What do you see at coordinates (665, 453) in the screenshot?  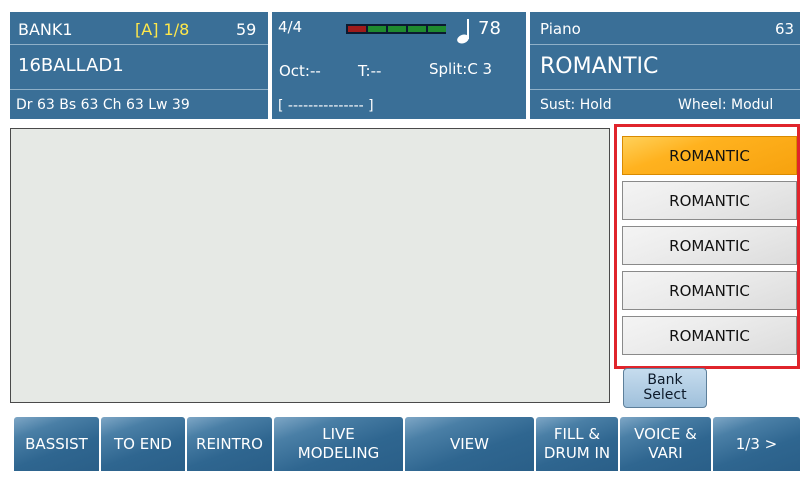 I see `softkey-label: VARI` at bounding box center [665, 453].